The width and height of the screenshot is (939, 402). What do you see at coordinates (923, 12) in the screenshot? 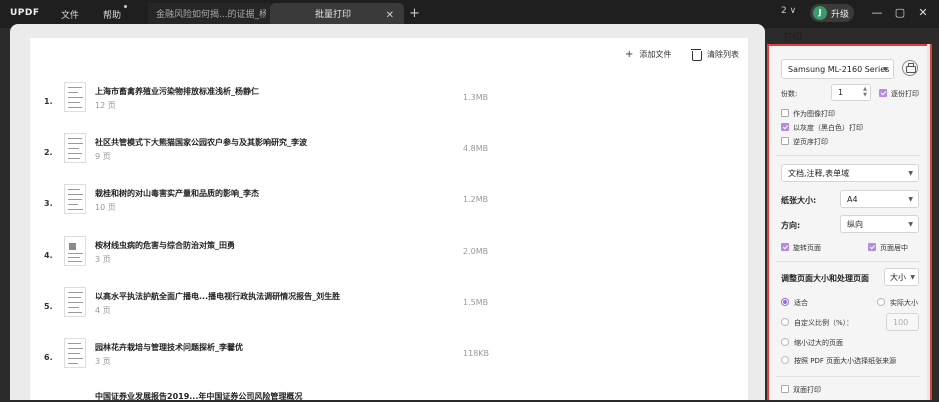
I see `close-window-icon: ✕` at bounding box center [923, 12].